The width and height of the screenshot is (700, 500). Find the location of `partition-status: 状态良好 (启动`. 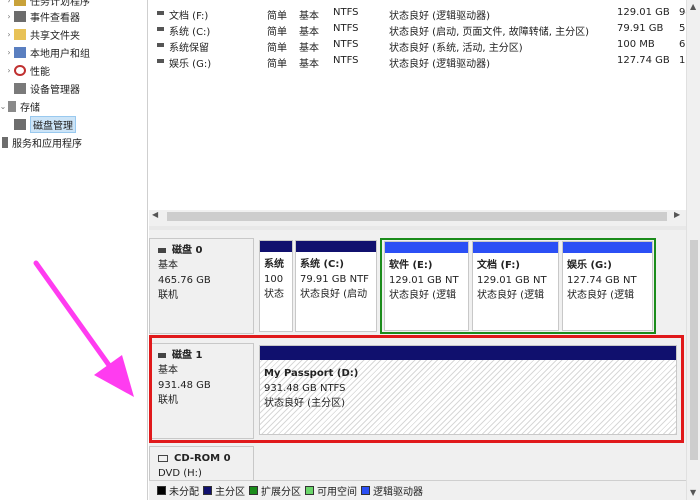

partition-status: 状态良好 (启动 is located at coordinates (334, 294).